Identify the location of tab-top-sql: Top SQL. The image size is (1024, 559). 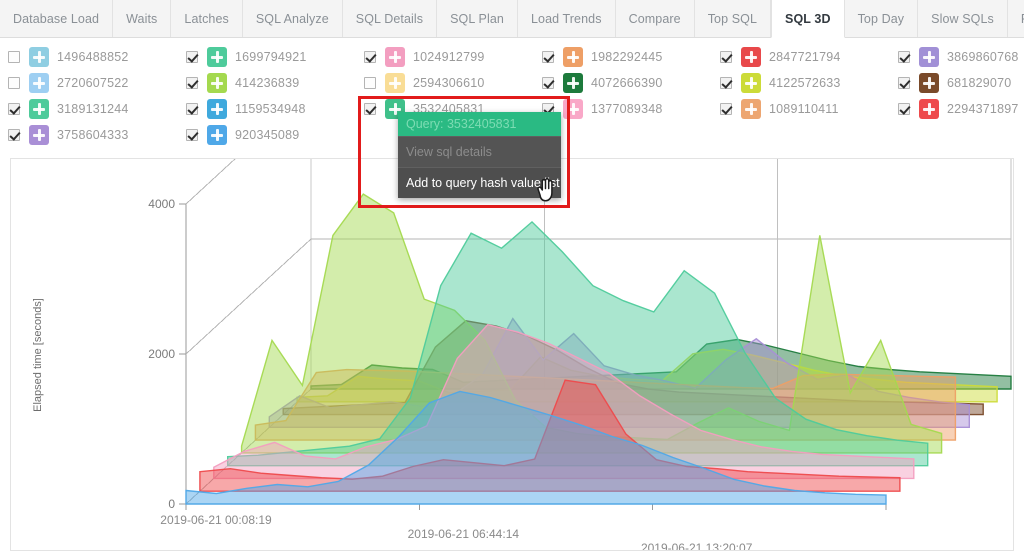
(733, 18).